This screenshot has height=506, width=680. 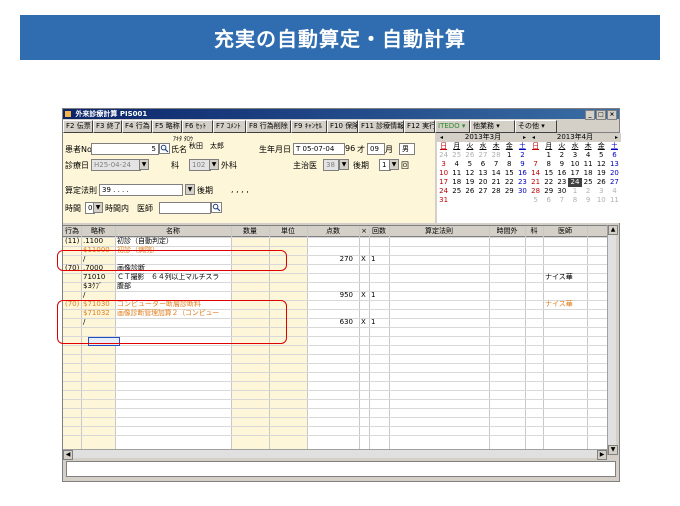 I want to click on calendar-day: 17, so click(x=443, y=182).